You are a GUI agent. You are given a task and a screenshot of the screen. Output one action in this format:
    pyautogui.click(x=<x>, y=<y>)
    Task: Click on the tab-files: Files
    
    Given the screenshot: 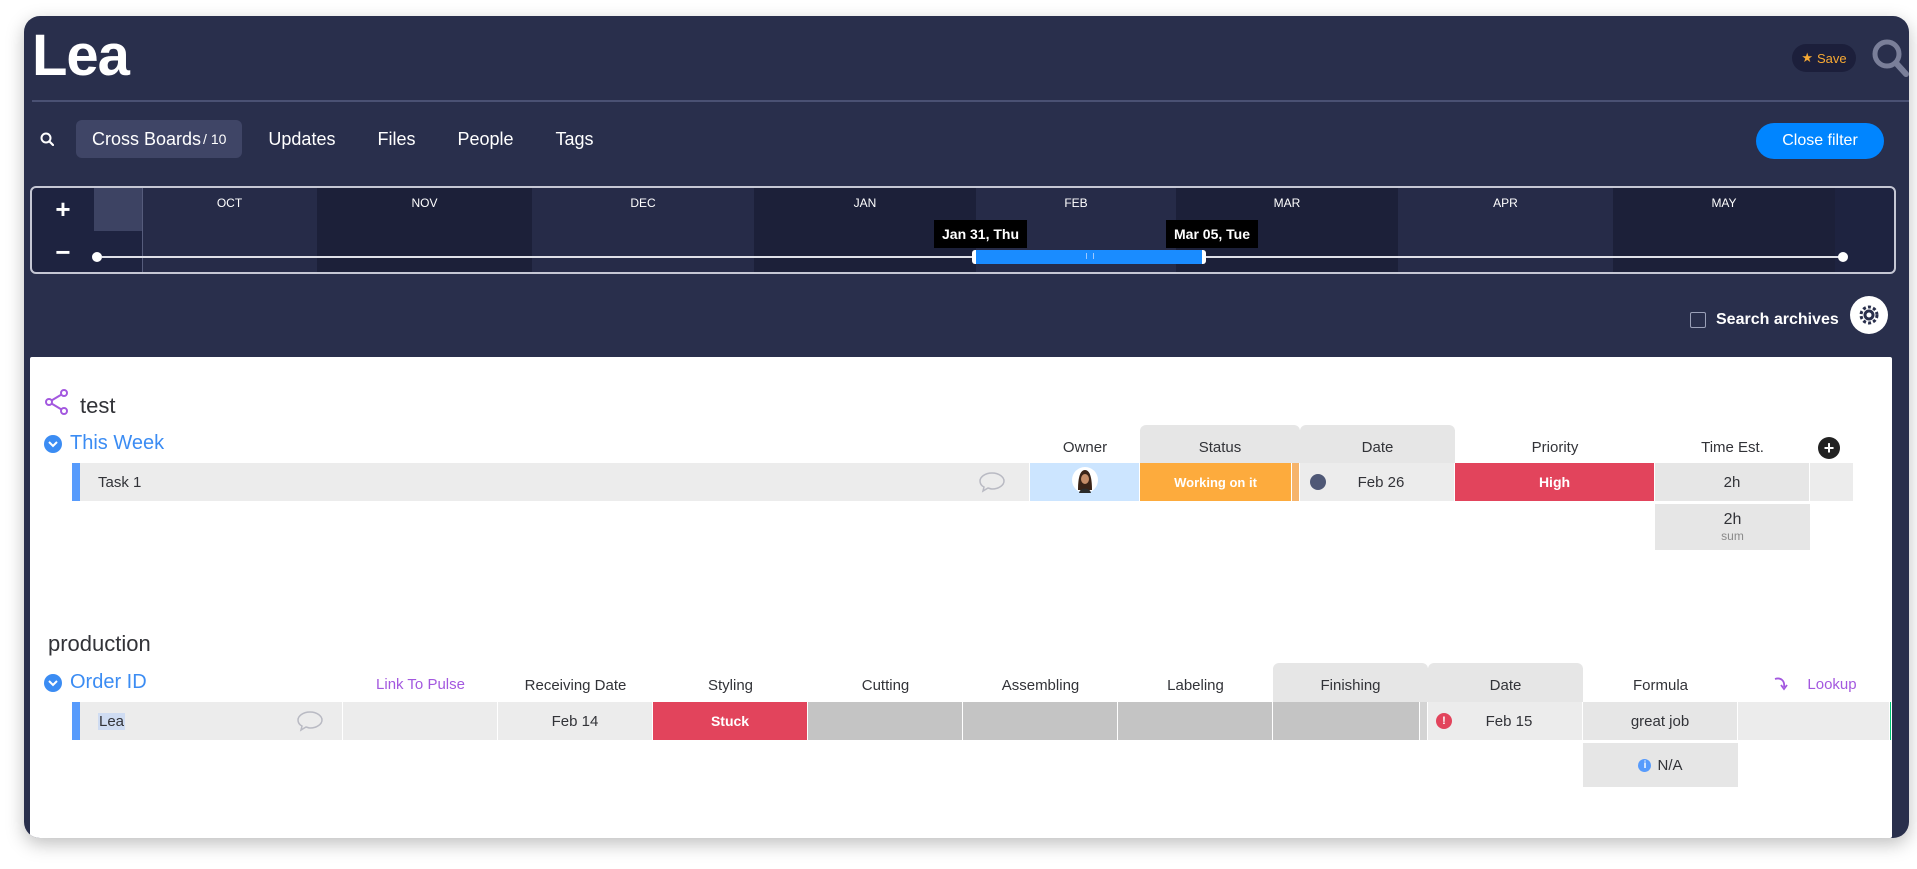 What is the action you would take?
    pyautogui.click(x=396, y=139)
    